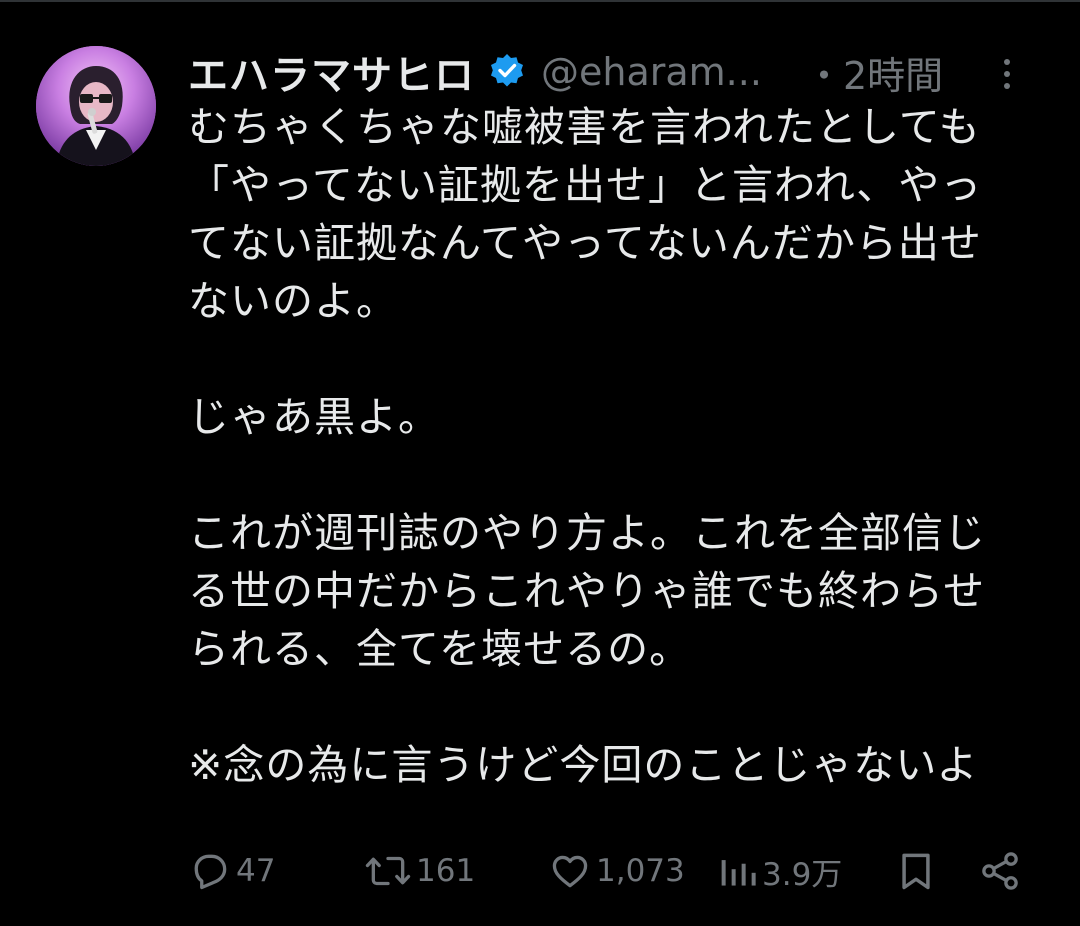  What do you see at coordinates (584, 127) in the screenshot?
I see `tweet-text-line: むちゃくちゃな嘘被害を言われたとしても` at bounding box center [584, 127].